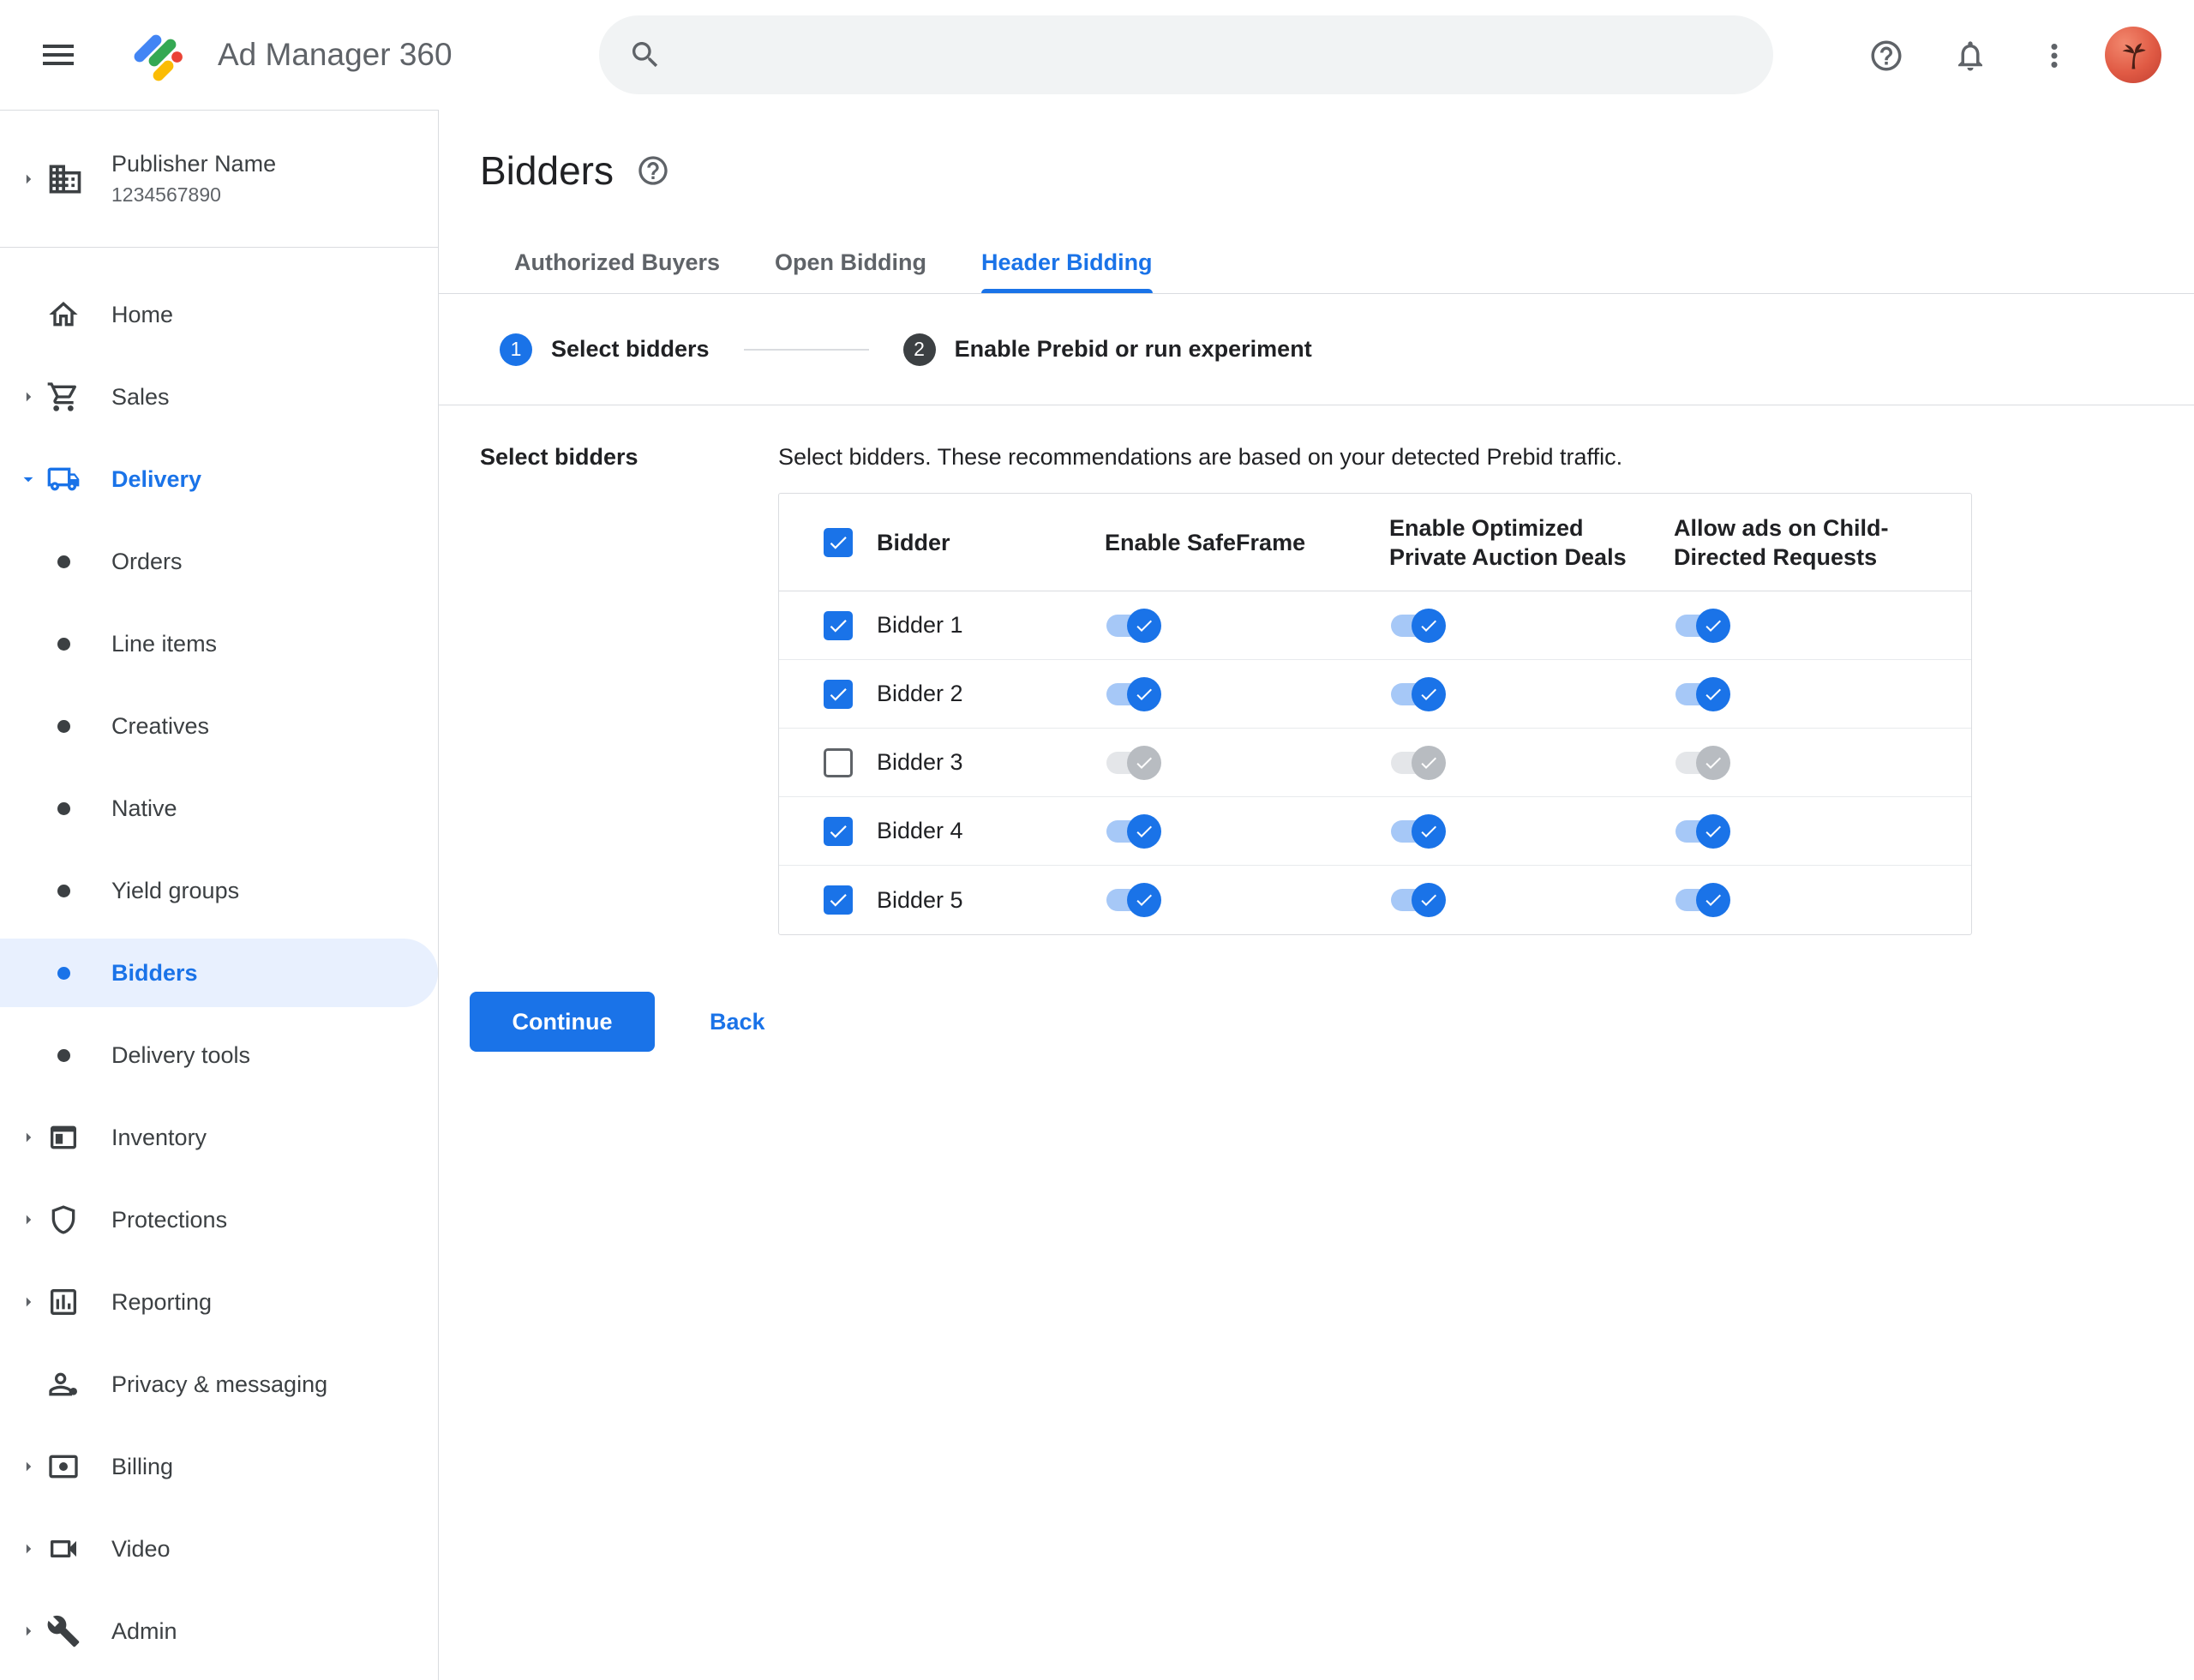 The width and height of the screenshot is (2194, 1680). Describe the element at coordinates (219, 397) in the screenshot. I see `sidebar-item-sales: Sales` at that location.